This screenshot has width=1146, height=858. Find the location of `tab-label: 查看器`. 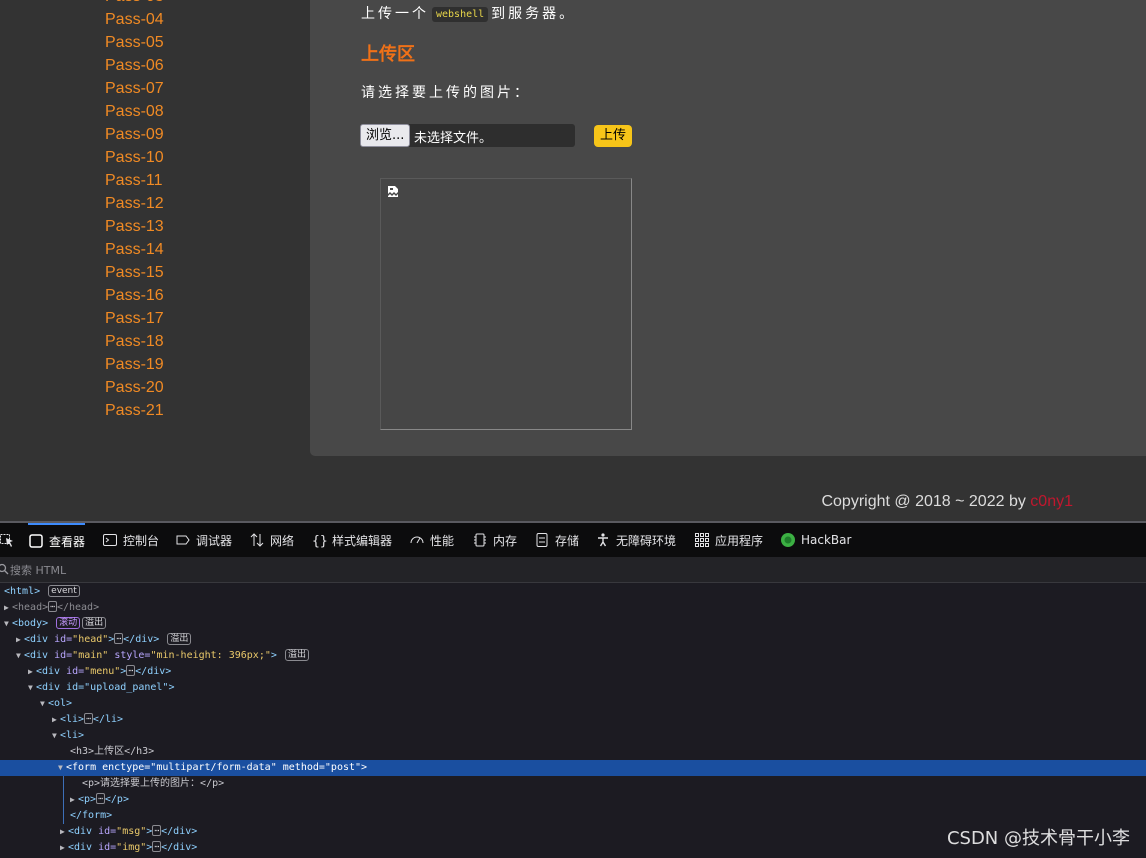

tab-label: 查看器 is located at coordinates (67, 541).